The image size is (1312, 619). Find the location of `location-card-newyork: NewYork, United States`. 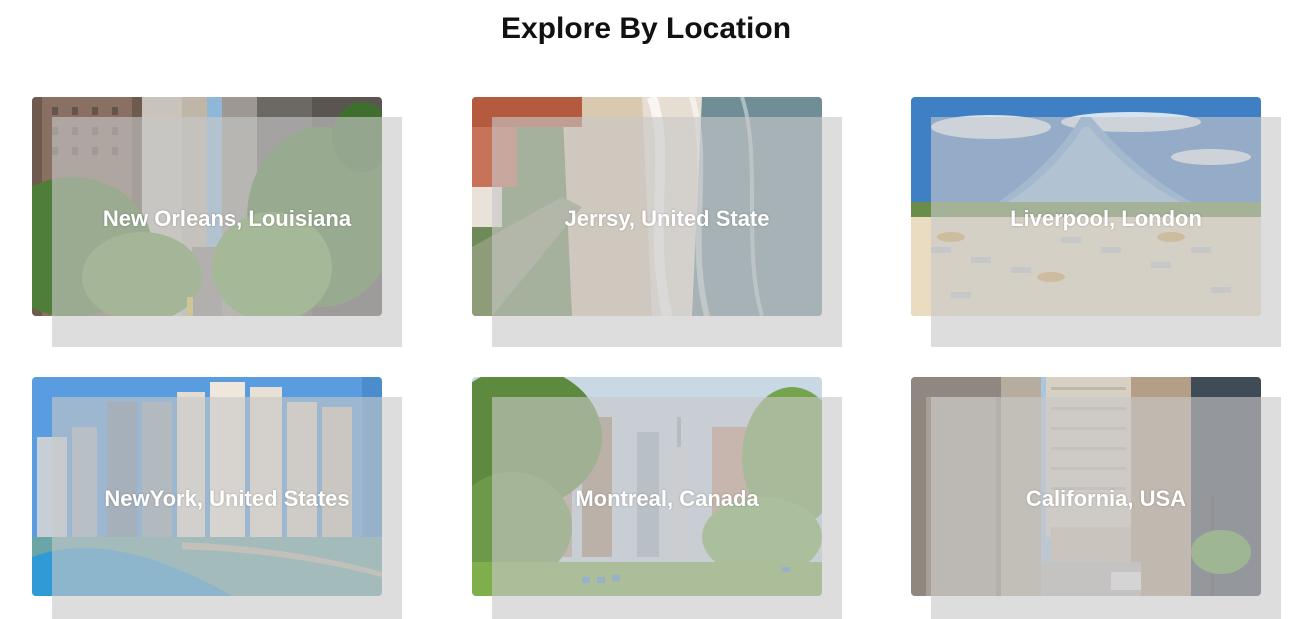

location-card-newyork: NewYork, United States is located at coordinates (217, 498).